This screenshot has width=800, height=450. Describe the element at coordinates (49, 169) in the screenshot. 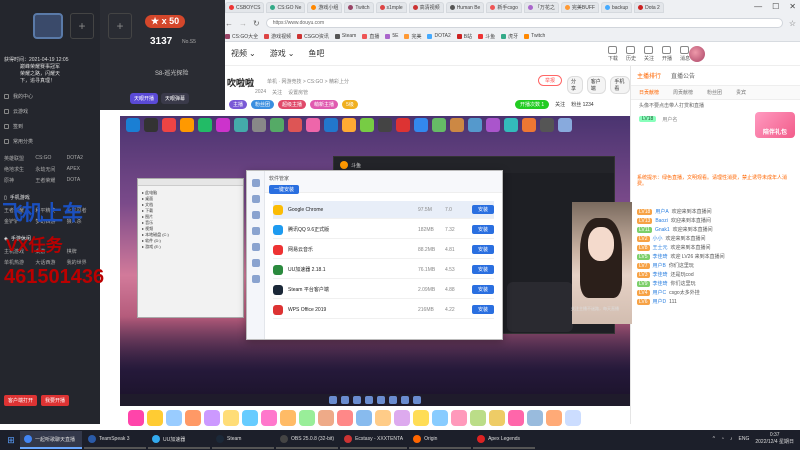

I see `category-link: 永劫无间` at that location.